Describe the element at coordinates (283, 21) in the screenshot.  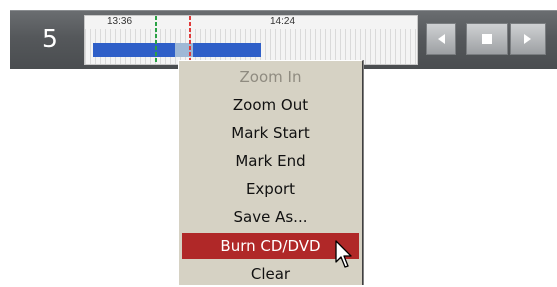
I see `time-label-end: 14:24` at that location.